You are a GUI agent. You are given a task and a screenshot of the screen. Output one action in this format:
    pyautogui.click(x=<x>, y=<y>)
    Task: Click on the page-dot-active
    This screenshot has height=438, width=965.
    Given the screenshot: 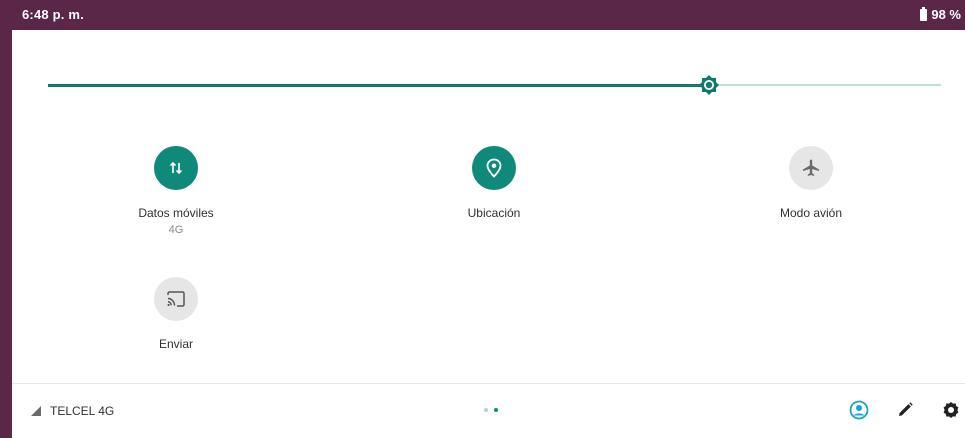 What is the action you would take?
    pyautogui.click(x=496, y=410)
    